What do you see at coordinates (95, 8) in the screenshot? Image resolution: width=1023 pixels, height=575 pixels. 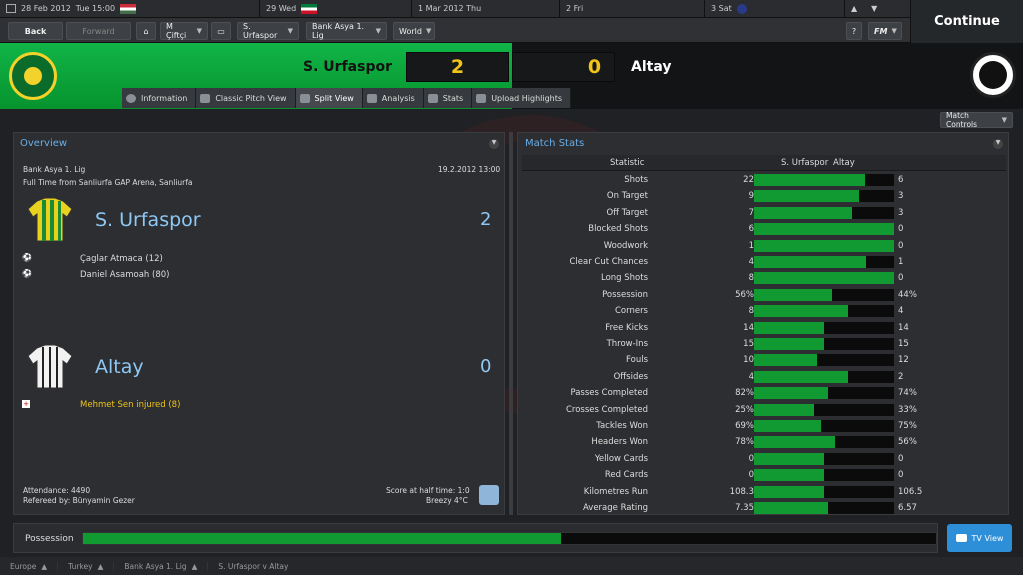 I see `time-text: Tue 15:00` at bounding box center [95, 8].